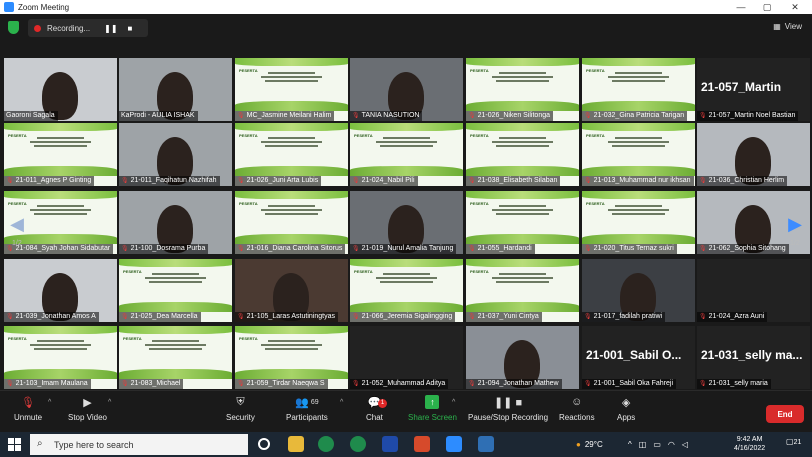 This screenshot has width=812, height=457. I want to click on participant-video-tile: PESERTA 🎙 21-026_Juni Arta Lubis, so click(291, 154).